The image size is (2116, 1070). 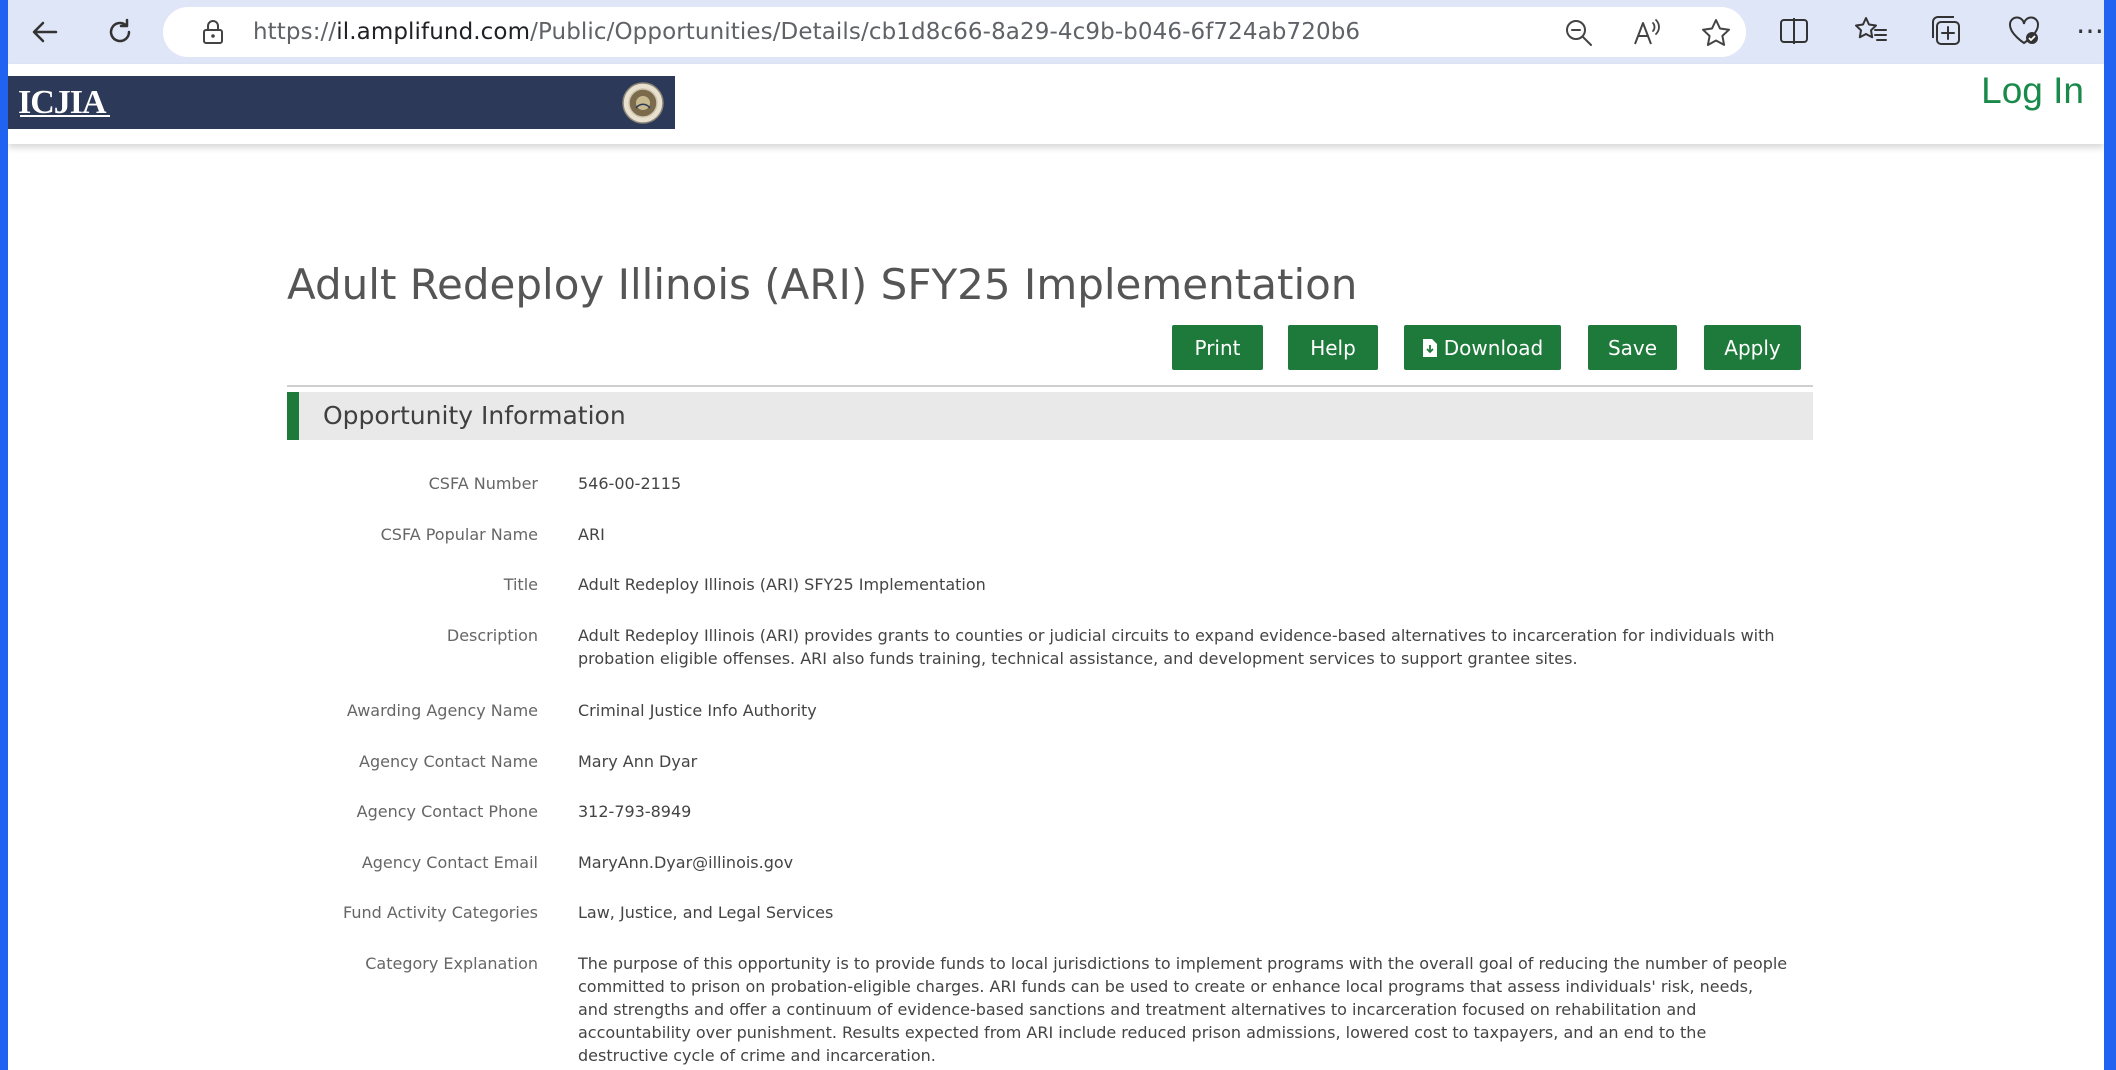 What do you see at coordinates (1217, 347) in the screenshot?
I see `print-button: Print` at bounding box center [1217, 347].